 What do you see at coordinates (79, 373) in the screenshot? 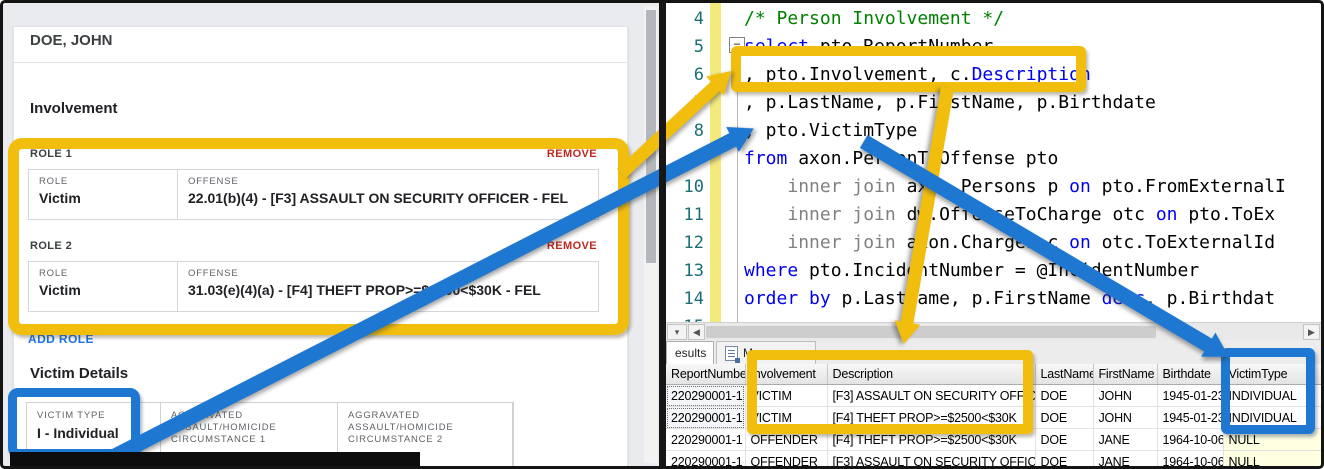
I see `victim-details-heading: Victim Details` at bounding box center [79, 373].